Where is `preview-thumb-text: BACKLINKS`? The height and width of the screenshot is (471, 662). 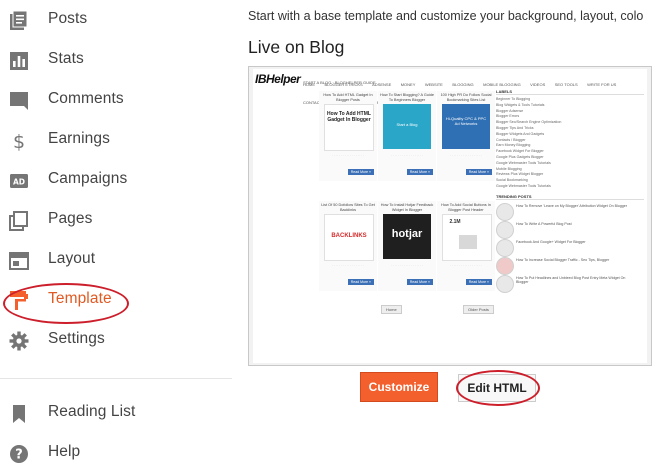 preview-thumb-text: BACKLINKS is located at coordinates (349, 236).